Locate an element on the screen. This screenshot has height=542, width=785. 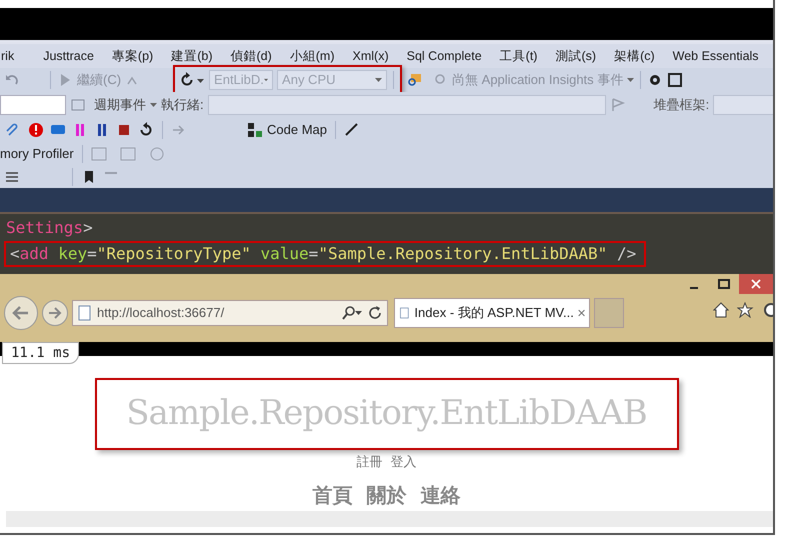
menu-item: 偵錯(d) is located at coordinates (251, 56).